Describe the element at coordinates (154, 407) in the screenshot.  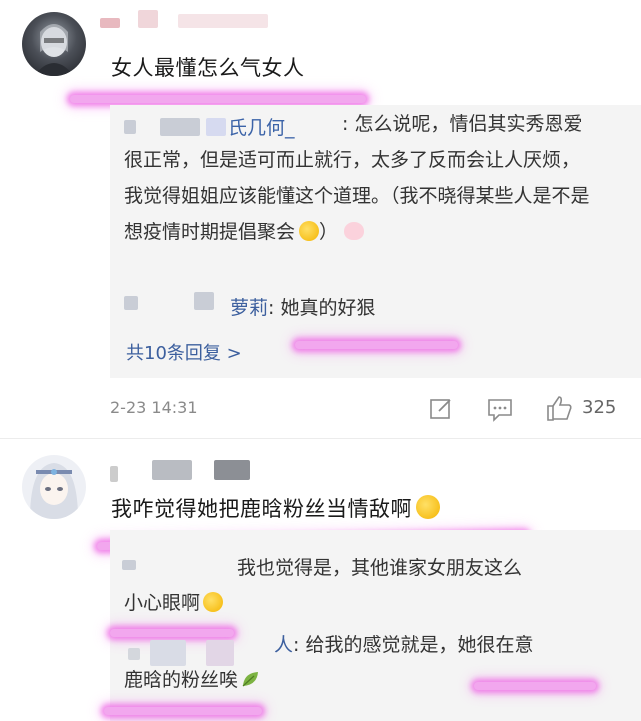
I see `timestamp: 2-23 14:31` at that location.